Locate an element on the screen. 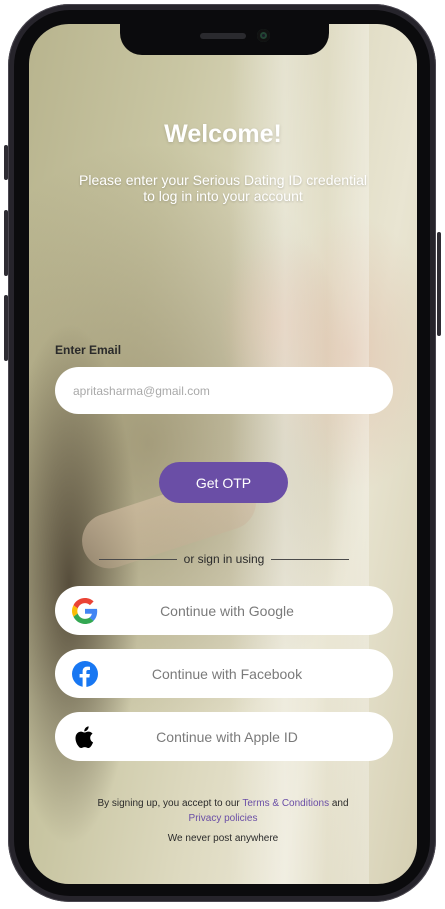 This screenshot has height=909, width=445. email-input: apritasharma@gmail.com is located at coordinates (224, 390).